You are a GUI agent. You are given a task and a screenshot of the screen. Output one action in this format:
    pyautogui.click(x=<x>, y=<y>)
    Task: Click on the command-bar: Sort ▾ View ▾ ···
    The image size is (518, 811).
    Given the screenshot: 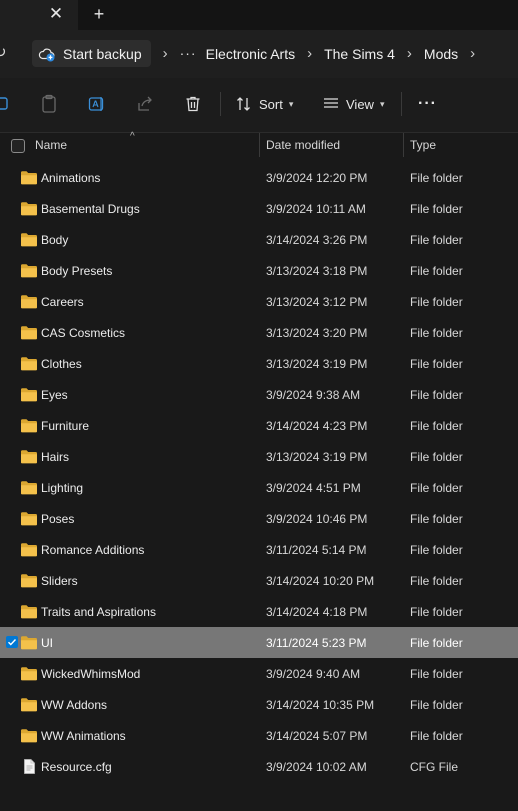 What is the action you would take?
    pyautogui.click(x=259, y=105)
    